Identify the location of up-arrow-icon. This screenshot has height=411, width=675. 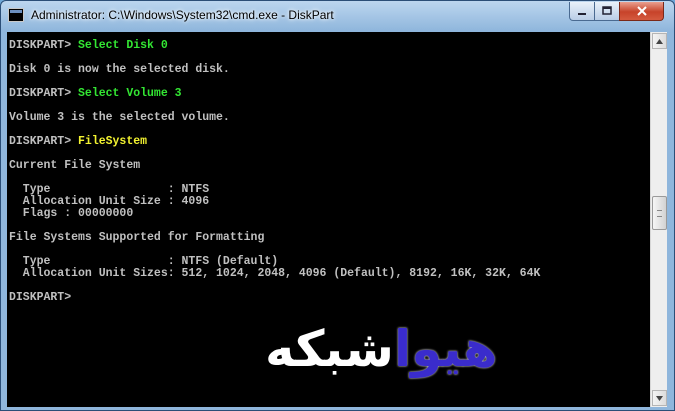
(659, 41).